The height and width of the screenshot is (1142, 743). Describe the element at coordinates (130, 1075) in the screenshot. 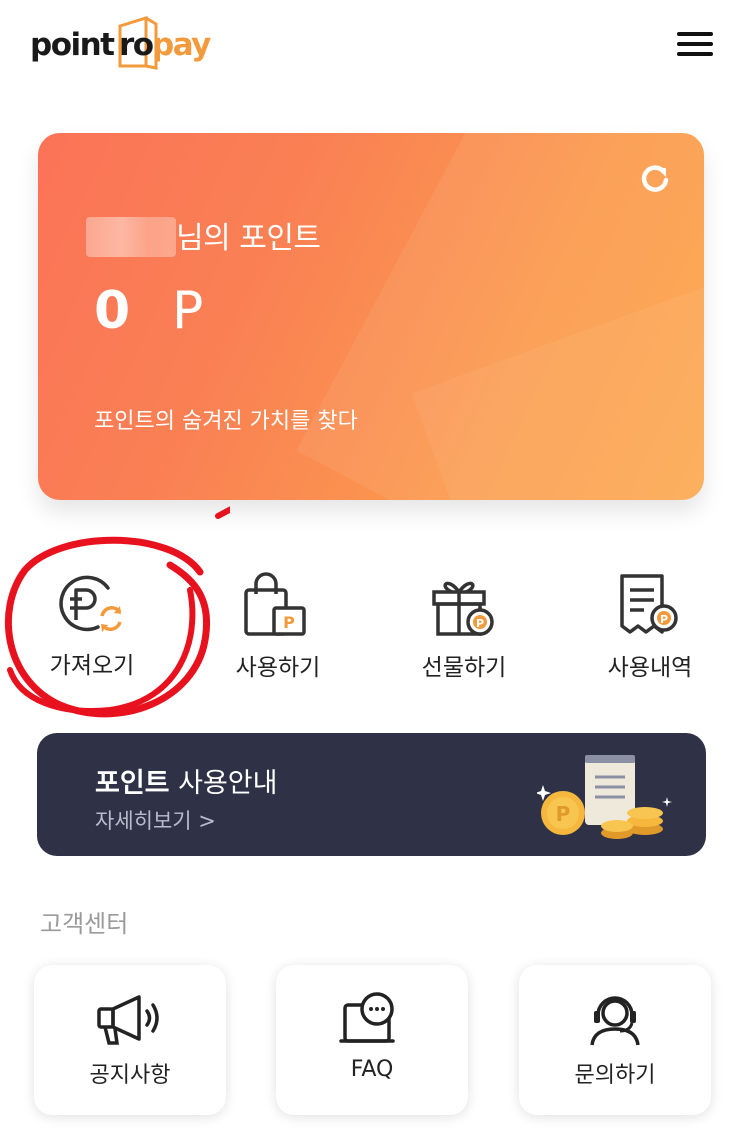

I see `notice-label: 공지사항` at that location.